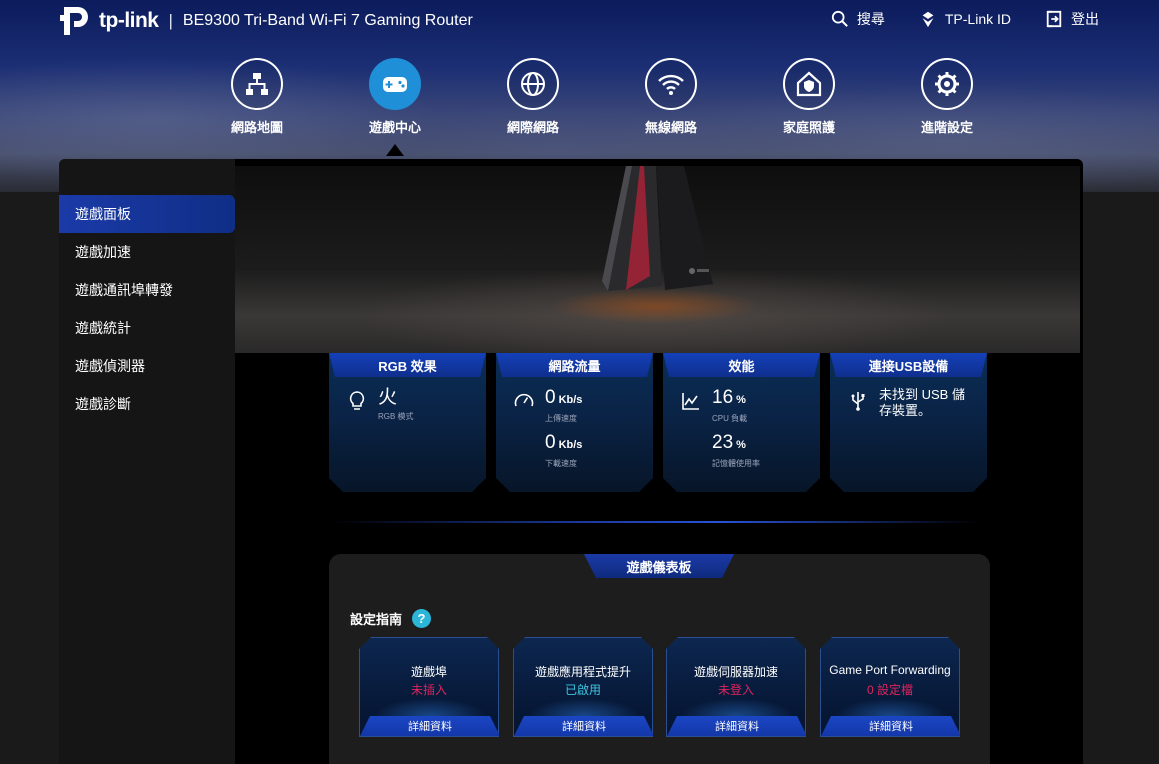  What do you see at coordinates (574, 365) in the screenshot?
I see `network-traffic-title: 網路流量` at bounding box center [574, 365].